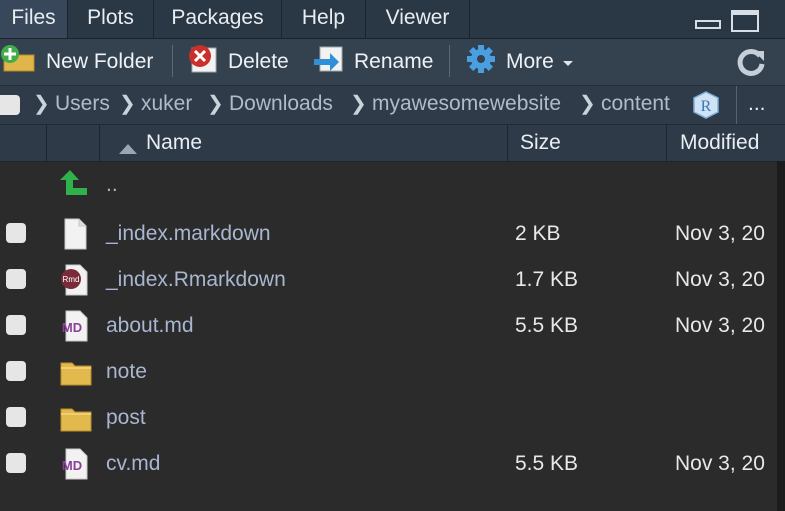  Describe the element at coordinates (112, 185) in the screenshot. I see `parent-directory-link: ..` at that location.